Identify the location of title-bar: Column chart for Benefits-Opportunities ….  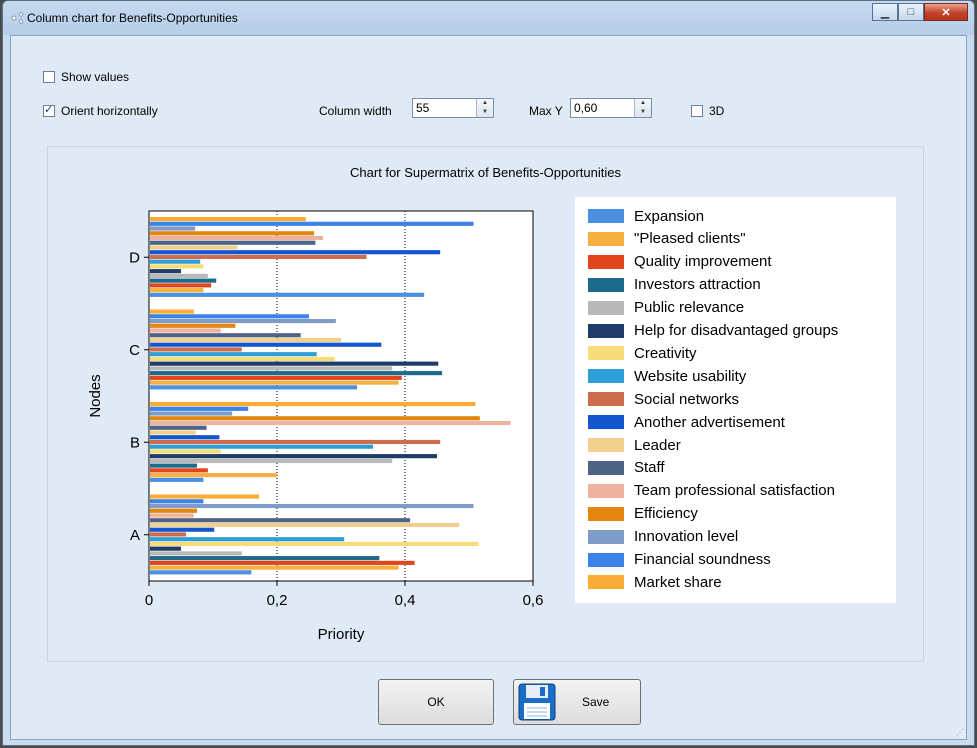
(488, 18).